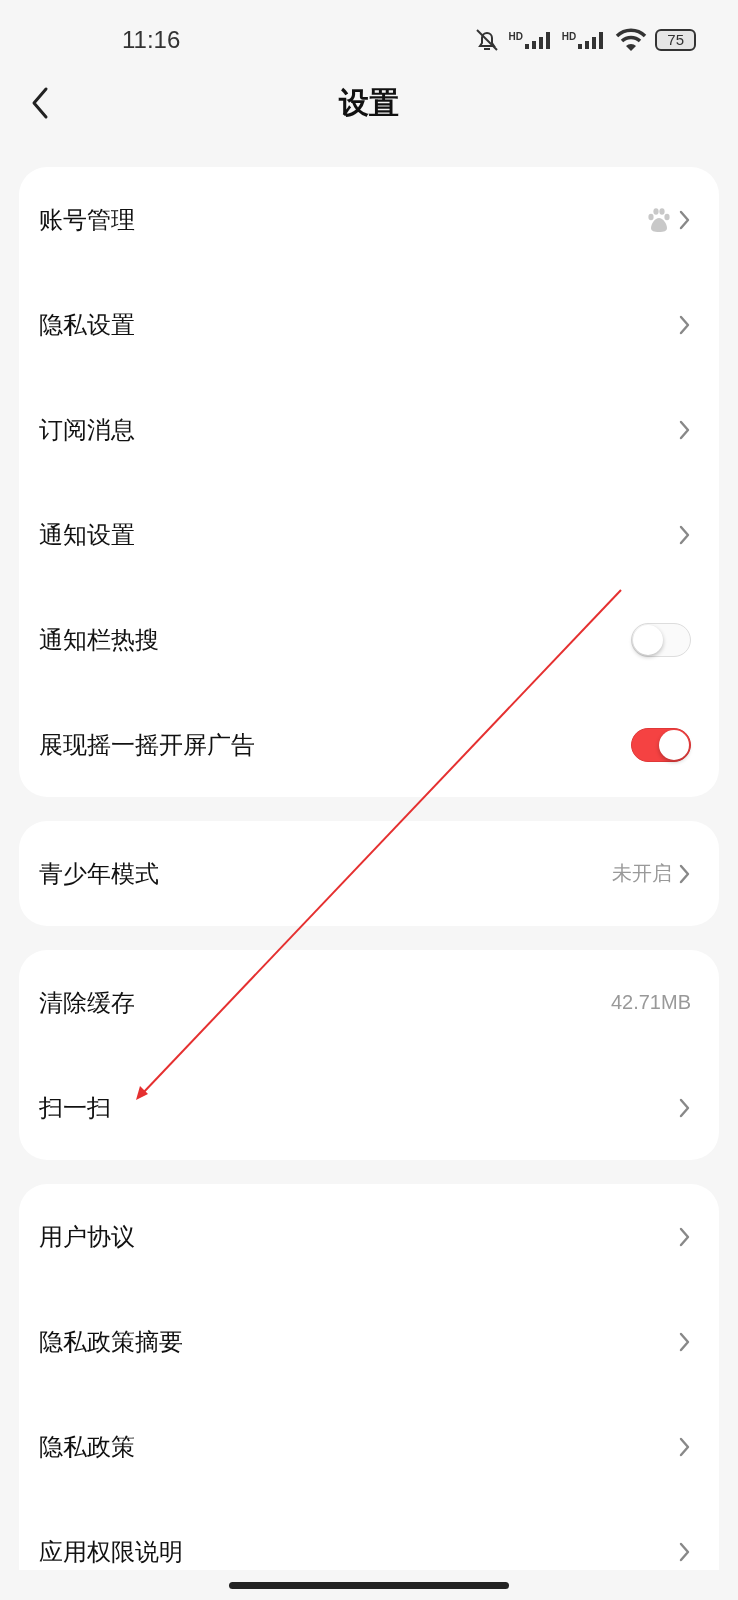  I want to click on row-label: 订阅消息, so click(87, 430).